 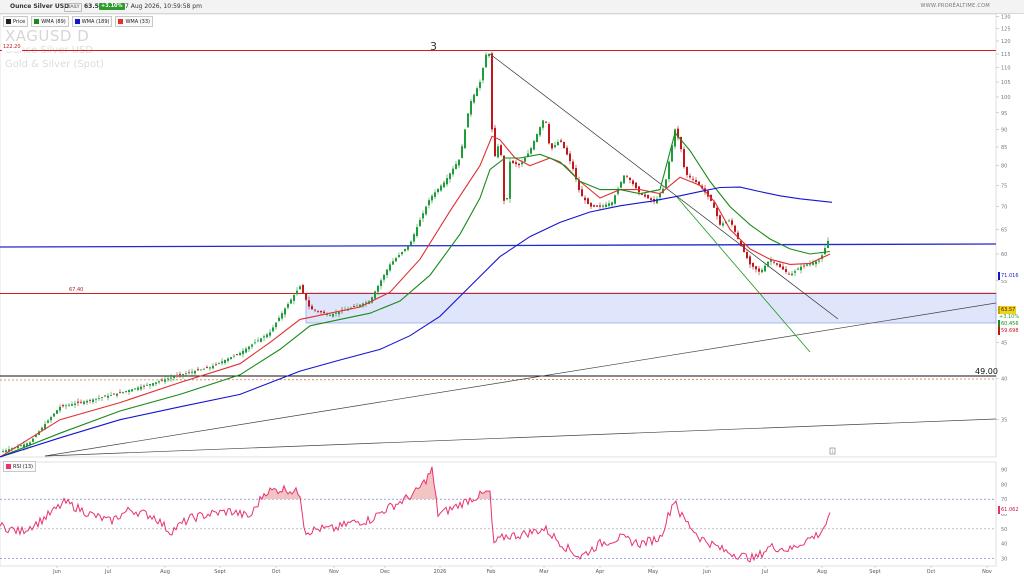 What do you see at coordinates (433, 46) in the screenshot?
I see `wave-3-label: 3` at bounding box center [433, 46].